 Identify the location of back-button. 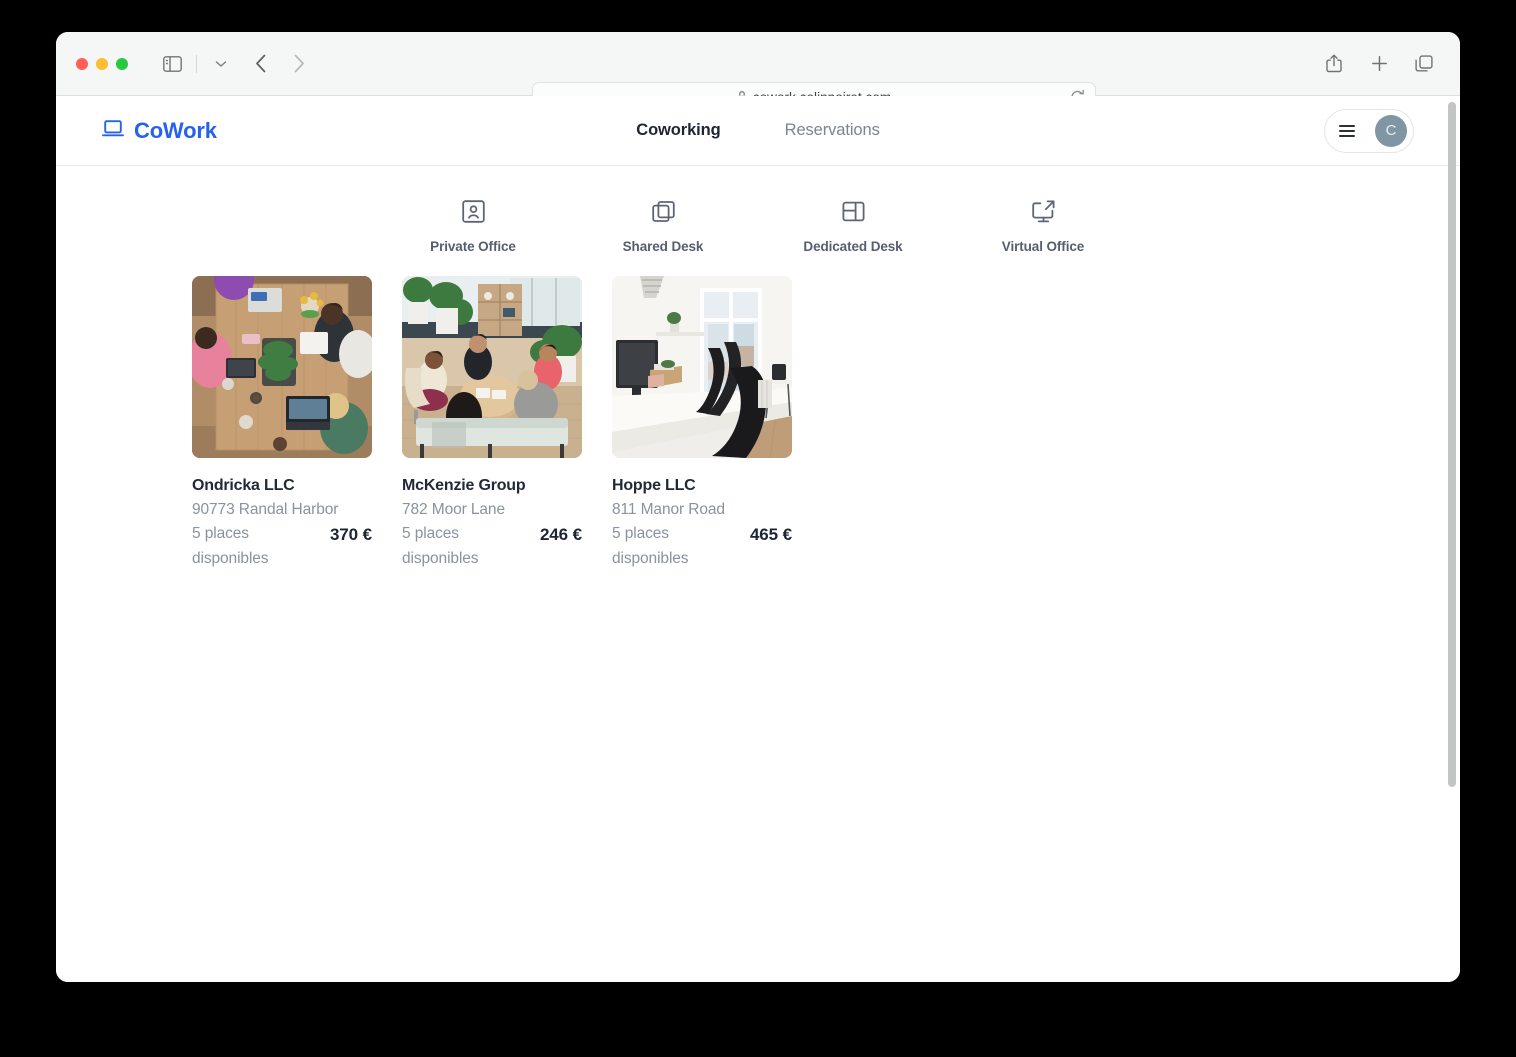
(261, 64).